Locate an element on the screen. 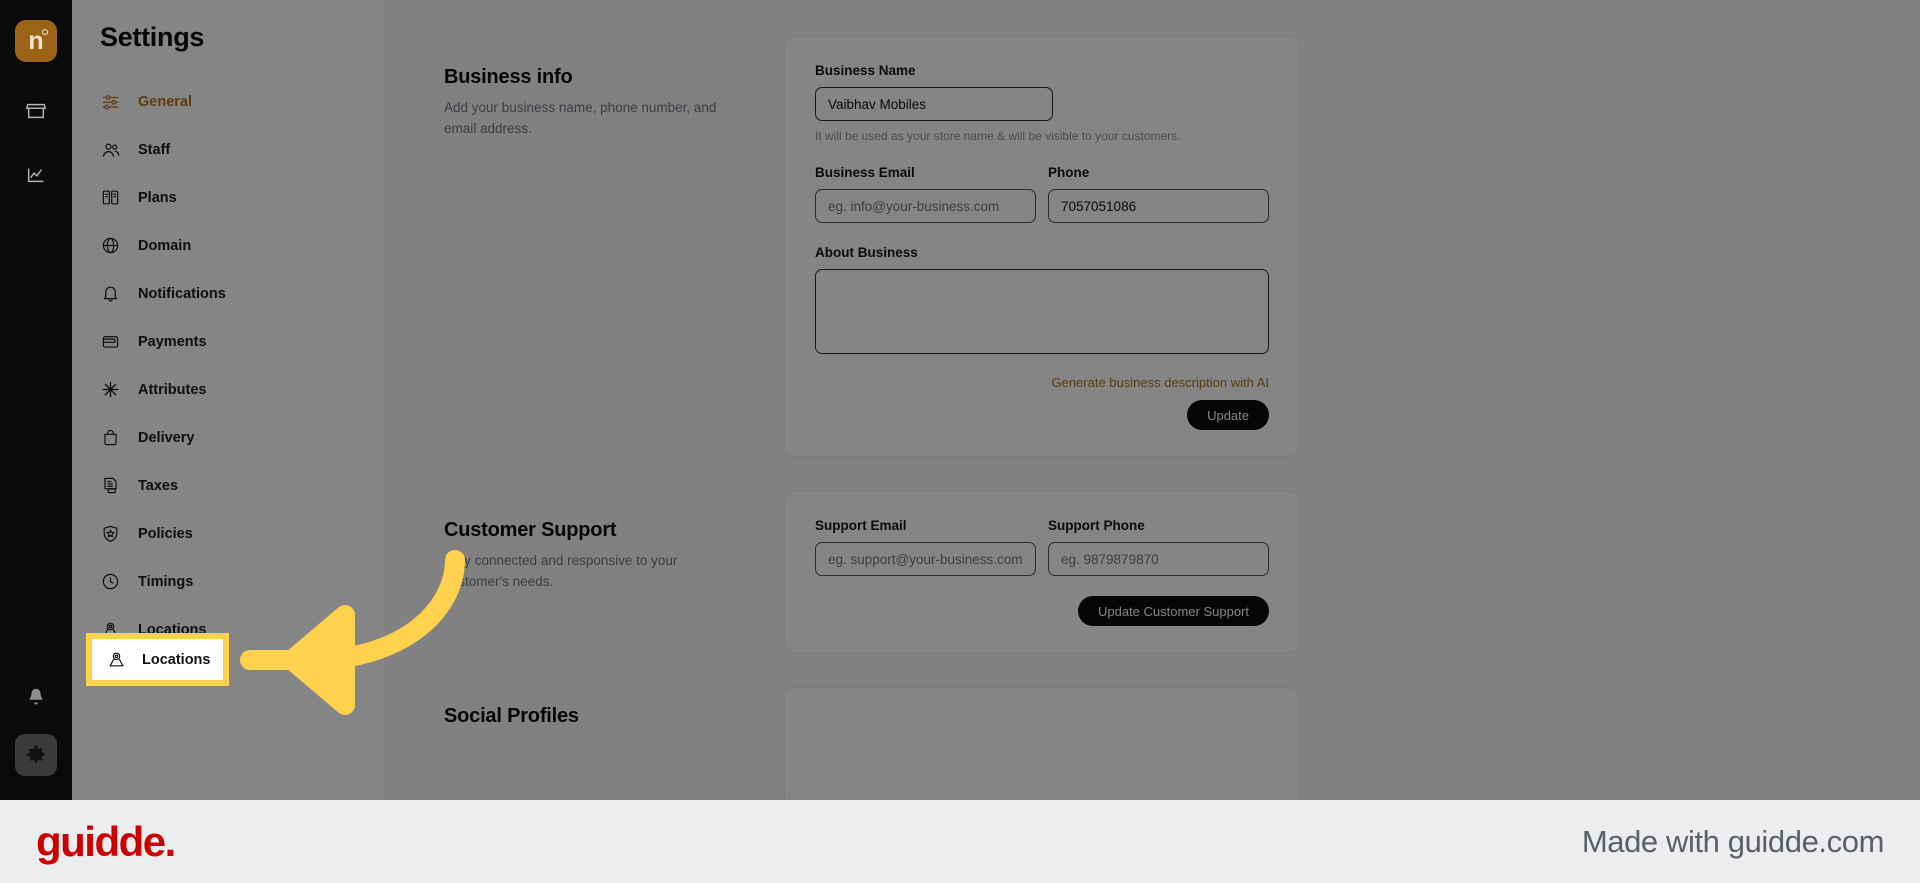 This screenshot has height=883, width=1920. support-email-label: Support Email is located at coordinates (861, 525).